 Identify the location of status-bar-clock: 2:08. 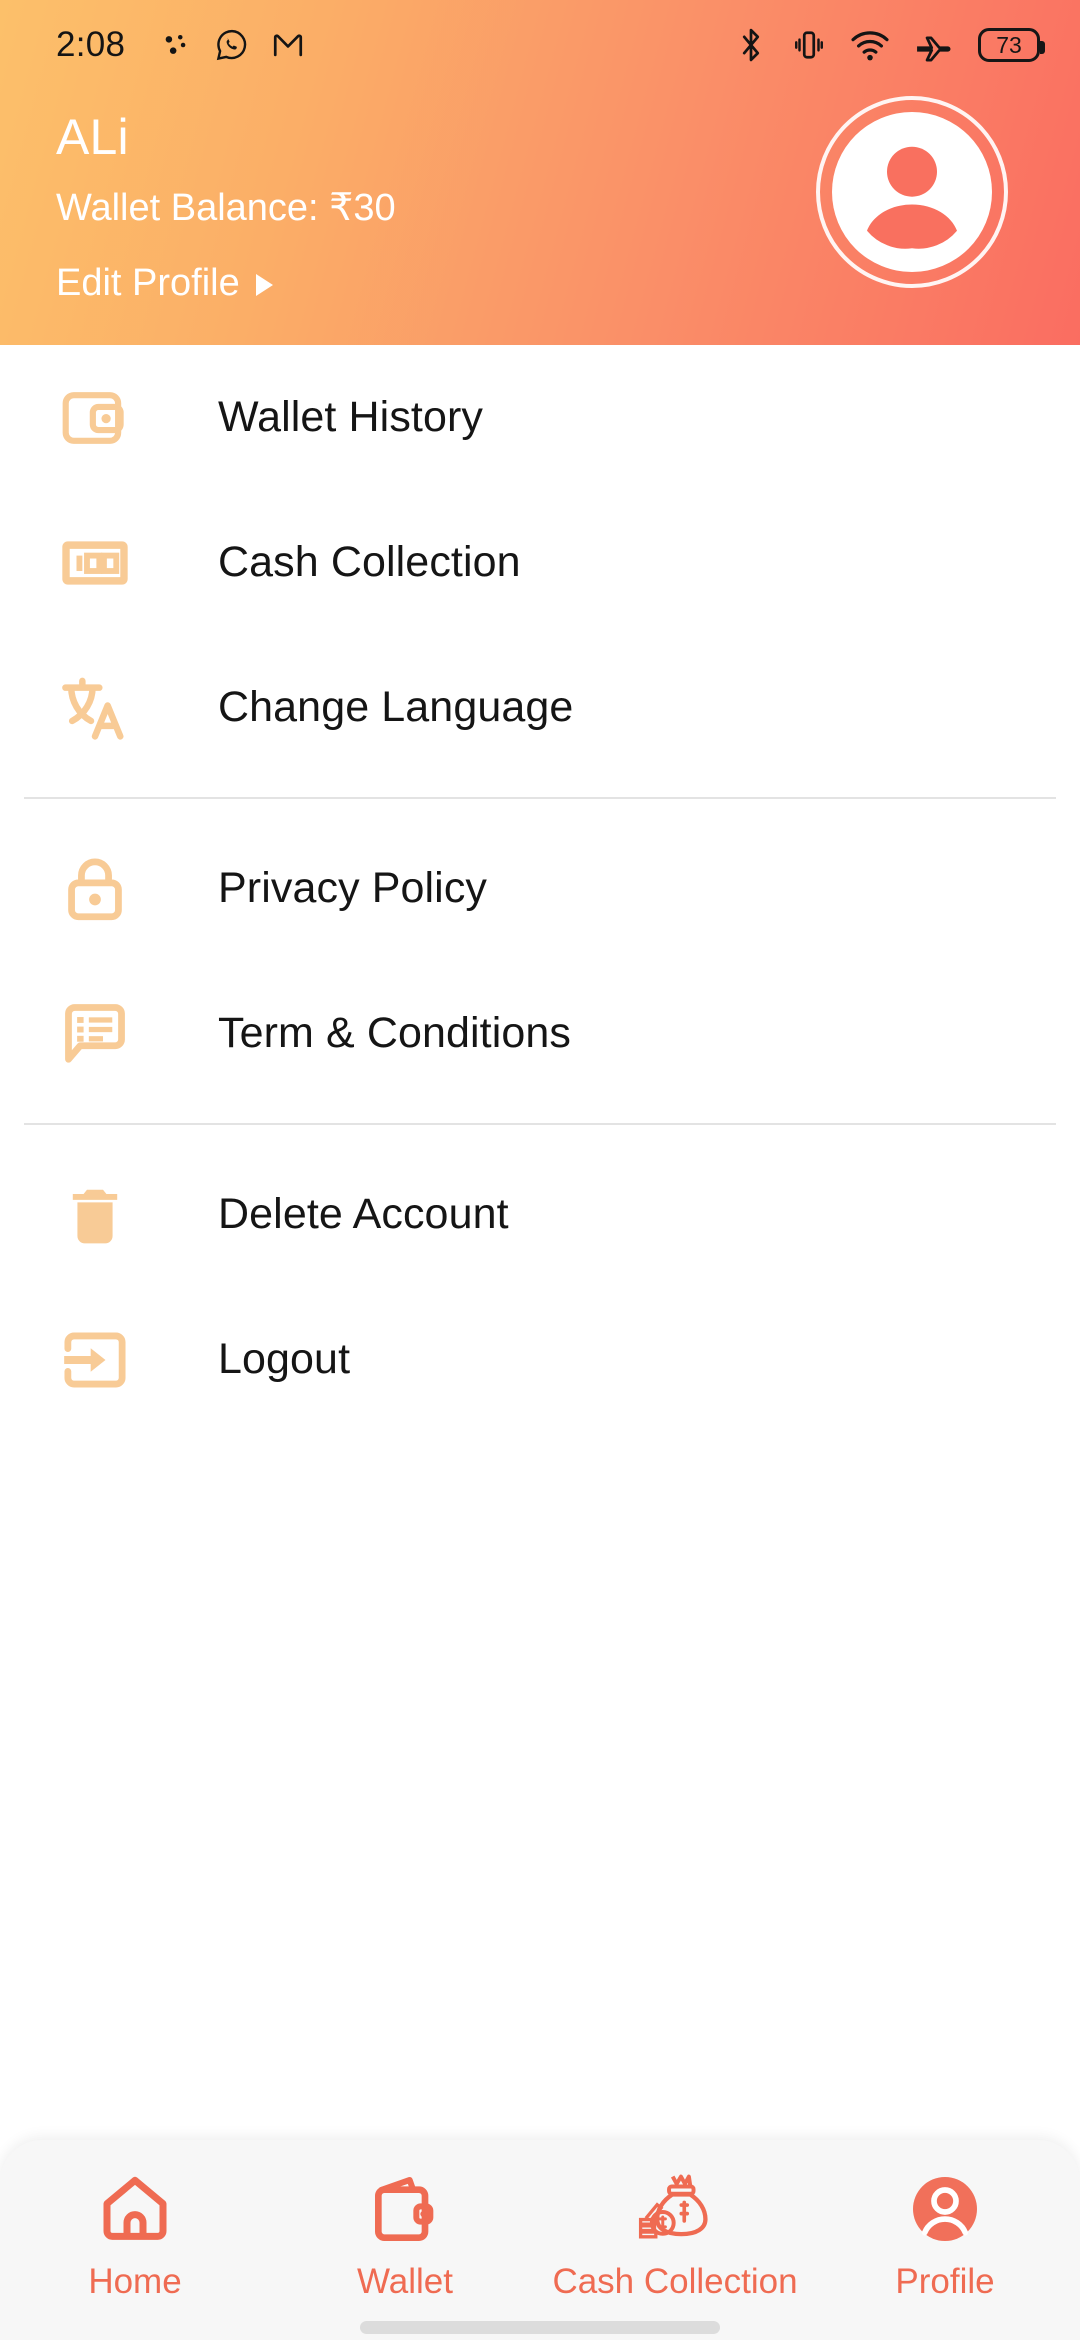
(91, 44).